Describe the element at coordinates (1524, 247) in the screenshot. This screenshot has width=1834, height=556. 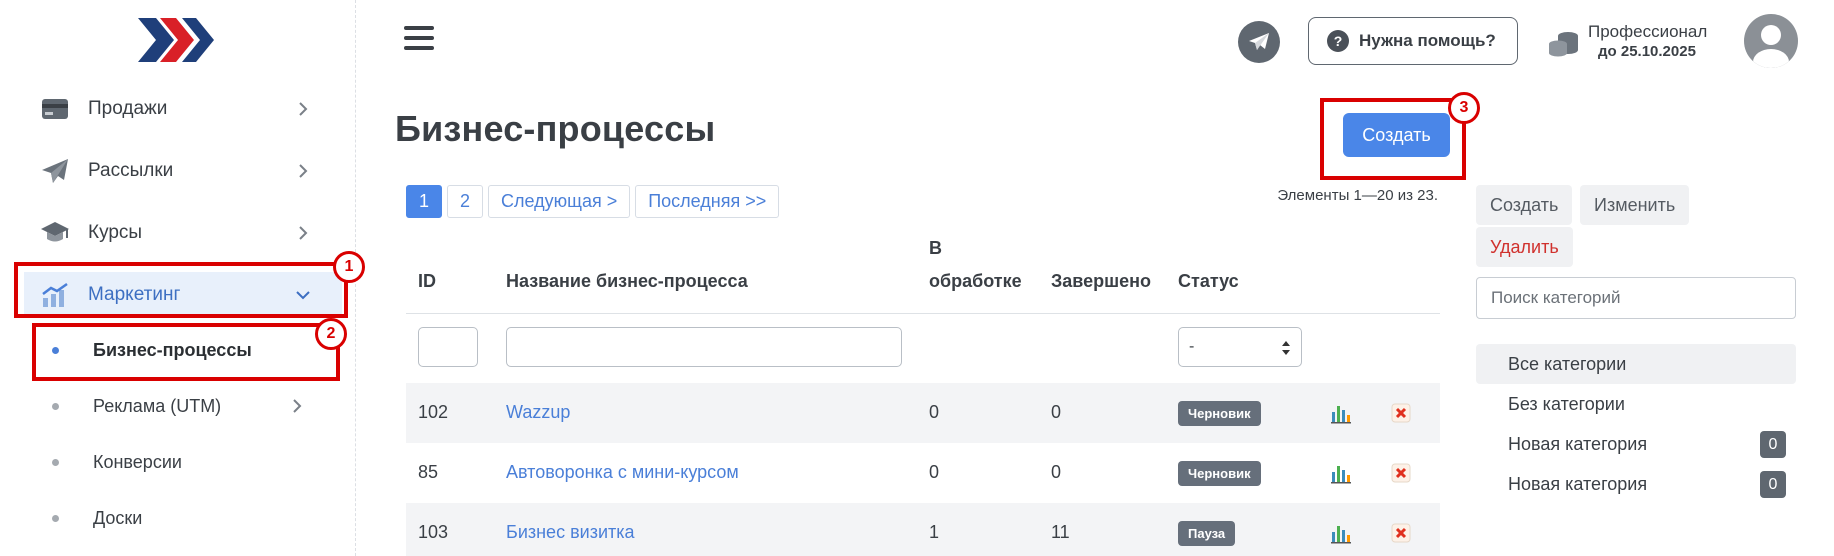
I see `category-delete-button: Удалить` at that location.